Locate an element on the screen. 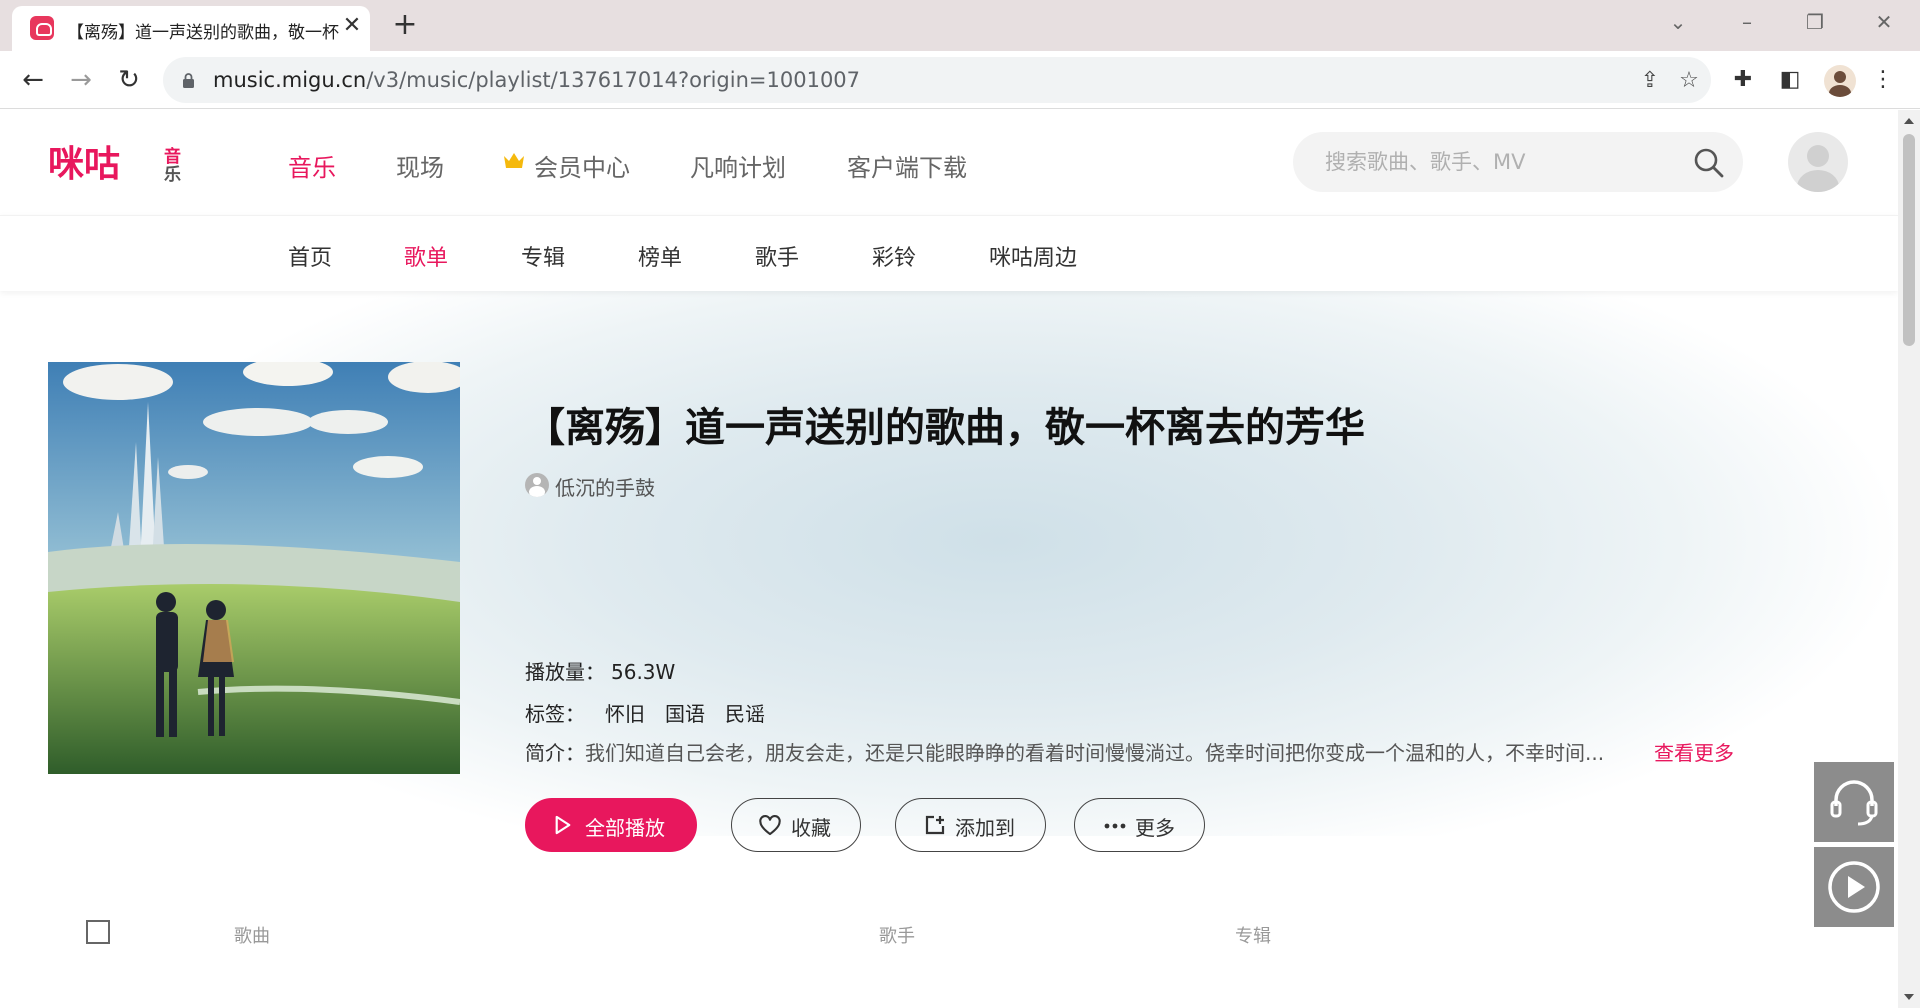 The image size is (1920, 1008). more-label: 更多 is located at coordinates (1155, 829).